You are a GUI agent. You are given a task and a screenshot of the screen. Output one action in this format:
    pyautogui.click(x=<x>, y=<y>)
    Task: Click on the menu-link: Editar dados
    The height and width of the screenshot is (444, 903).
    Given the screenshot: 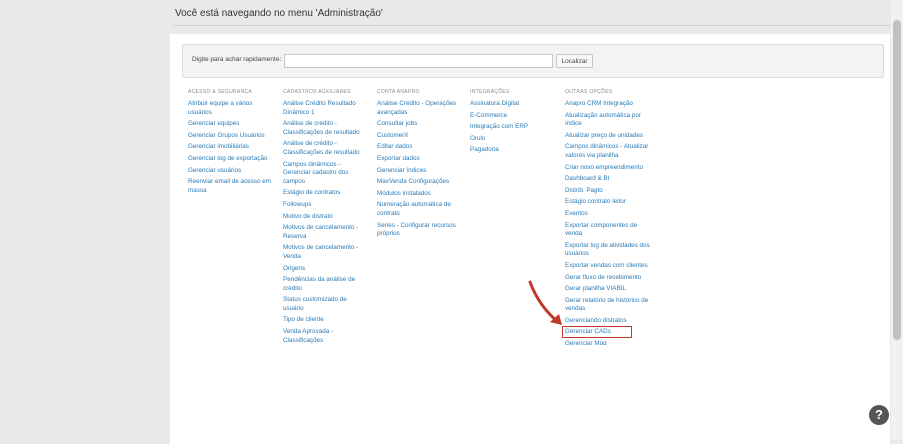 What is the action you would take?
    pyautogui.click(x=420, y=147)
    